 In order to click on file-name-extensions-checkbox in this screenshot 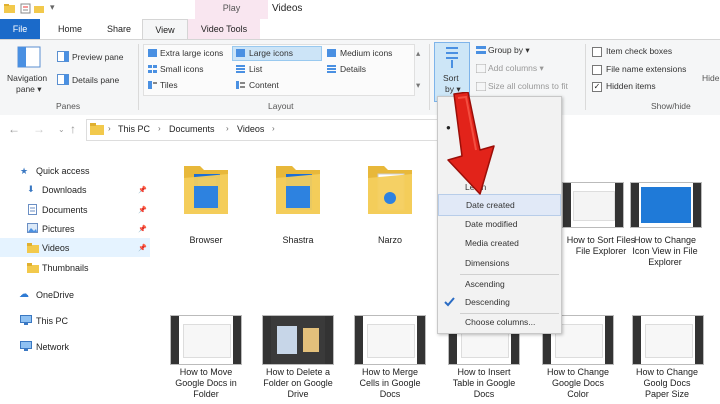, I will do `click(597, 70)`.